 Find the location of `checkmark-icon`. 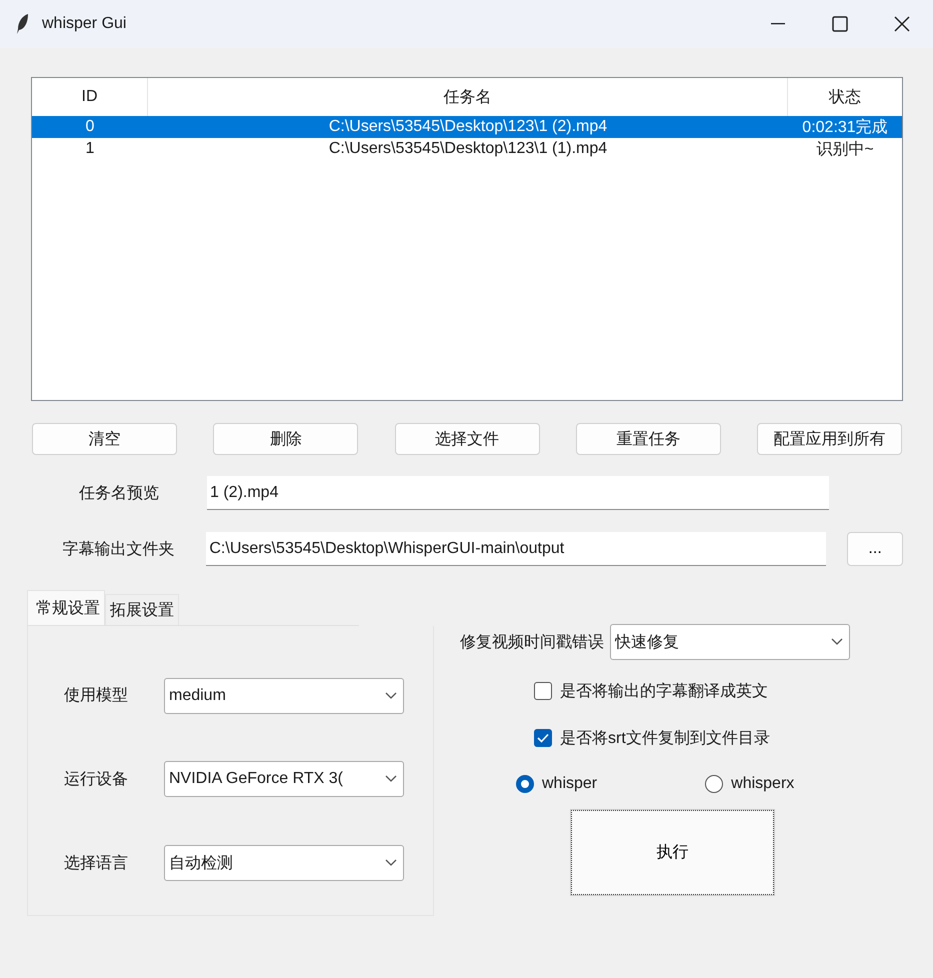

checkmark-icon is located at coordinates (543, 738).